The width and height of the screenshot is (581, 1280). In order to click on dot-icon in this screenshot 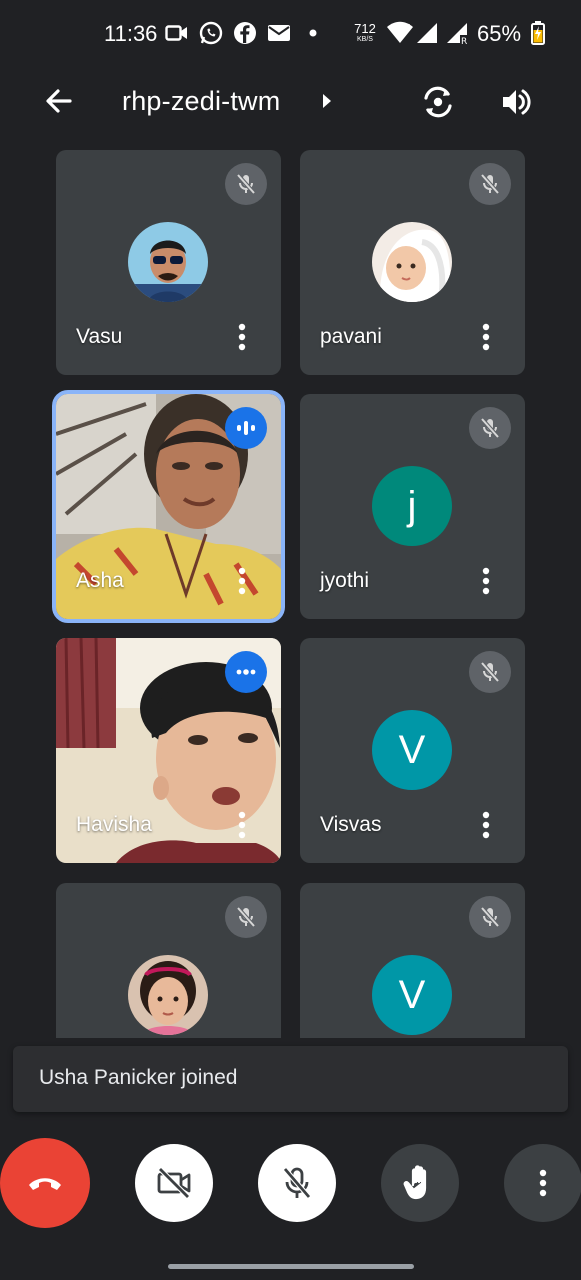, I will do `click(313, 33)`.